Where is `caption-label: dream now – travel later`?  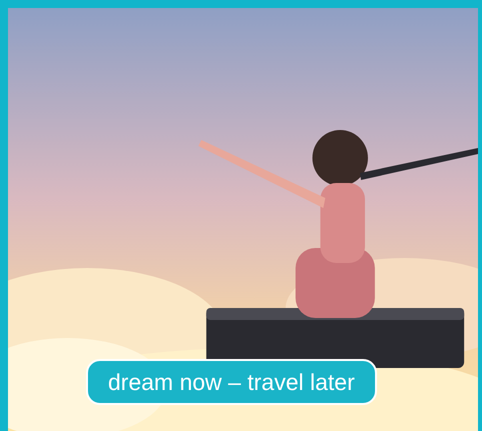
caption-label: dream now – travel later is located at coordinates (231, 382).